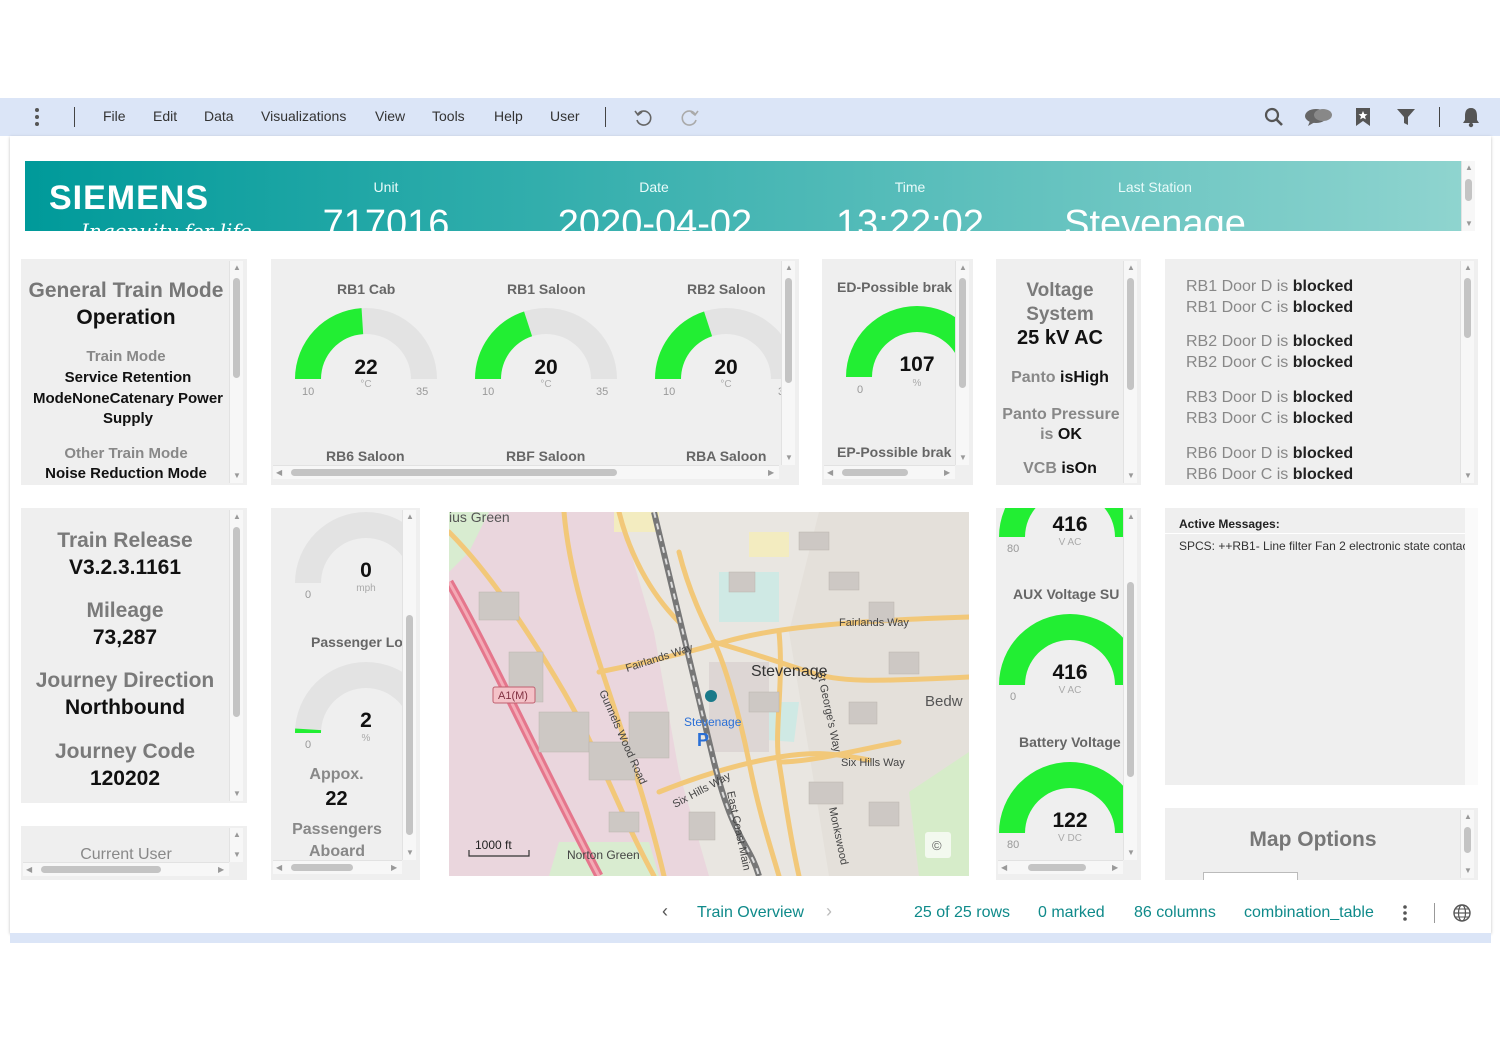  Describe the element at coordinates (365, 456) in the screenshot. I see `rb6-saloon-label: RB6 Saloon` at that location.